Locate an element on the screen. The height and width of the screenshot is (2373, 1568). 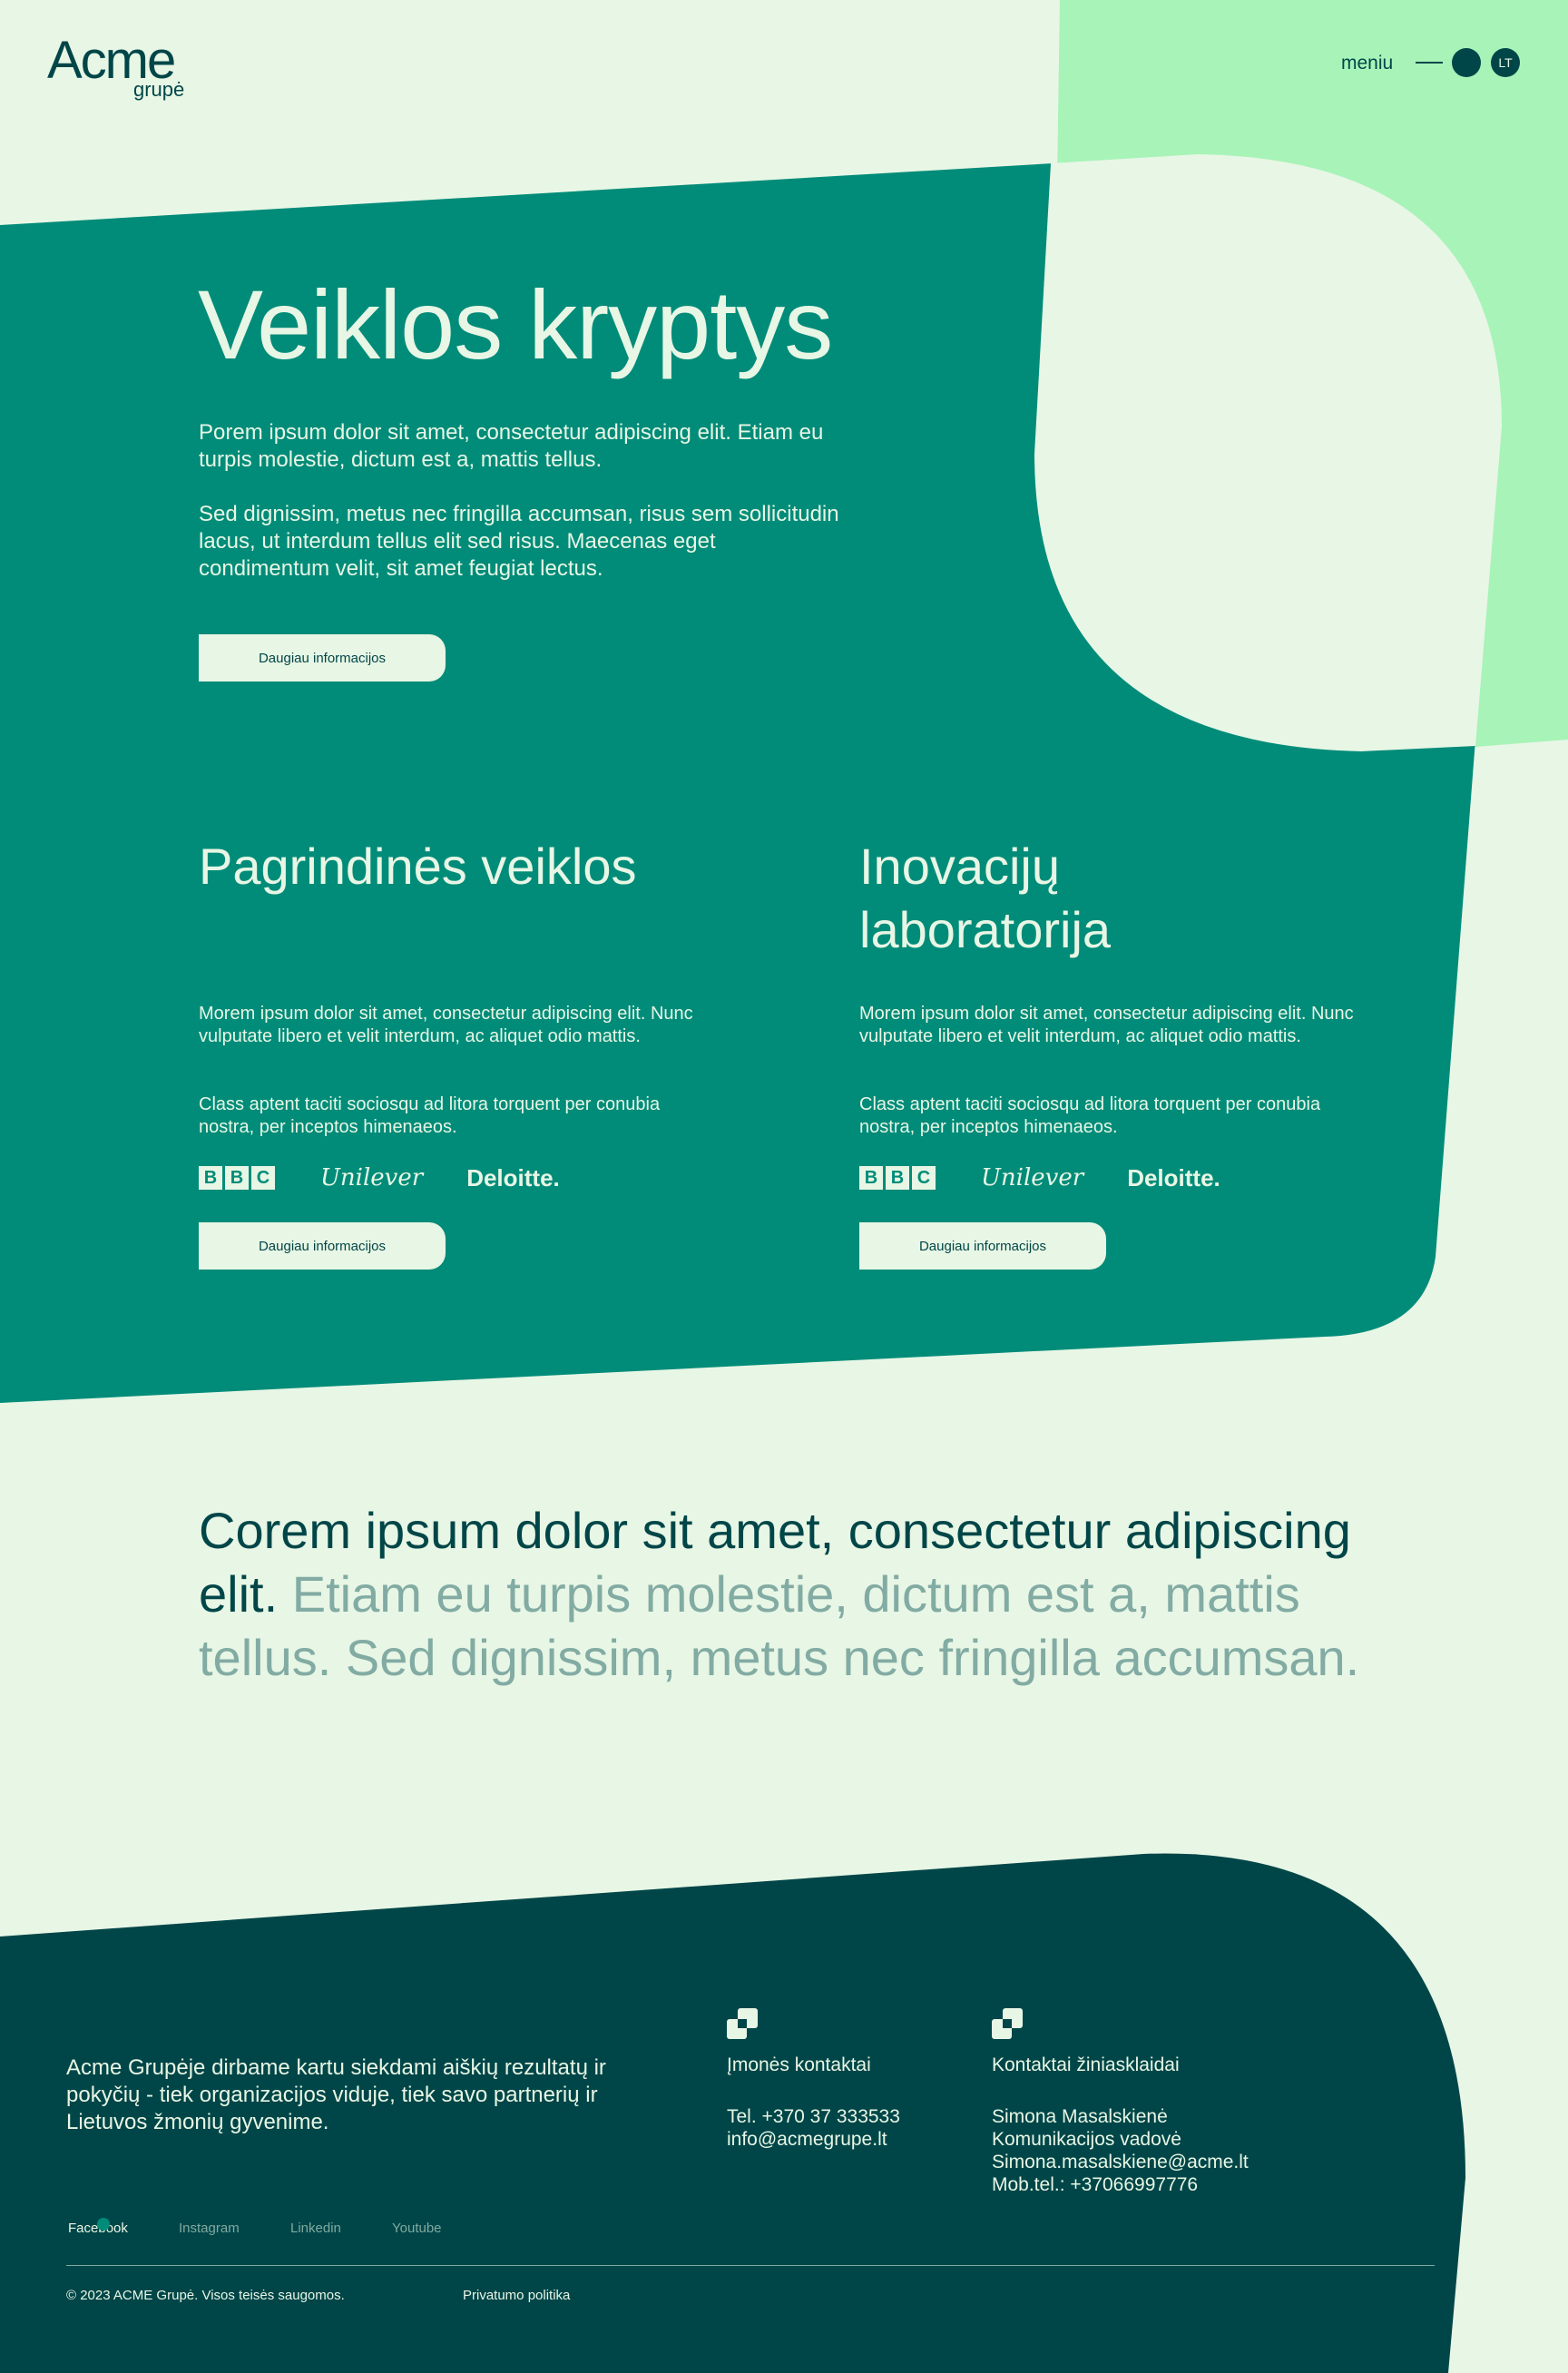
light-disc-shape is located at coordinates (1268, 453).